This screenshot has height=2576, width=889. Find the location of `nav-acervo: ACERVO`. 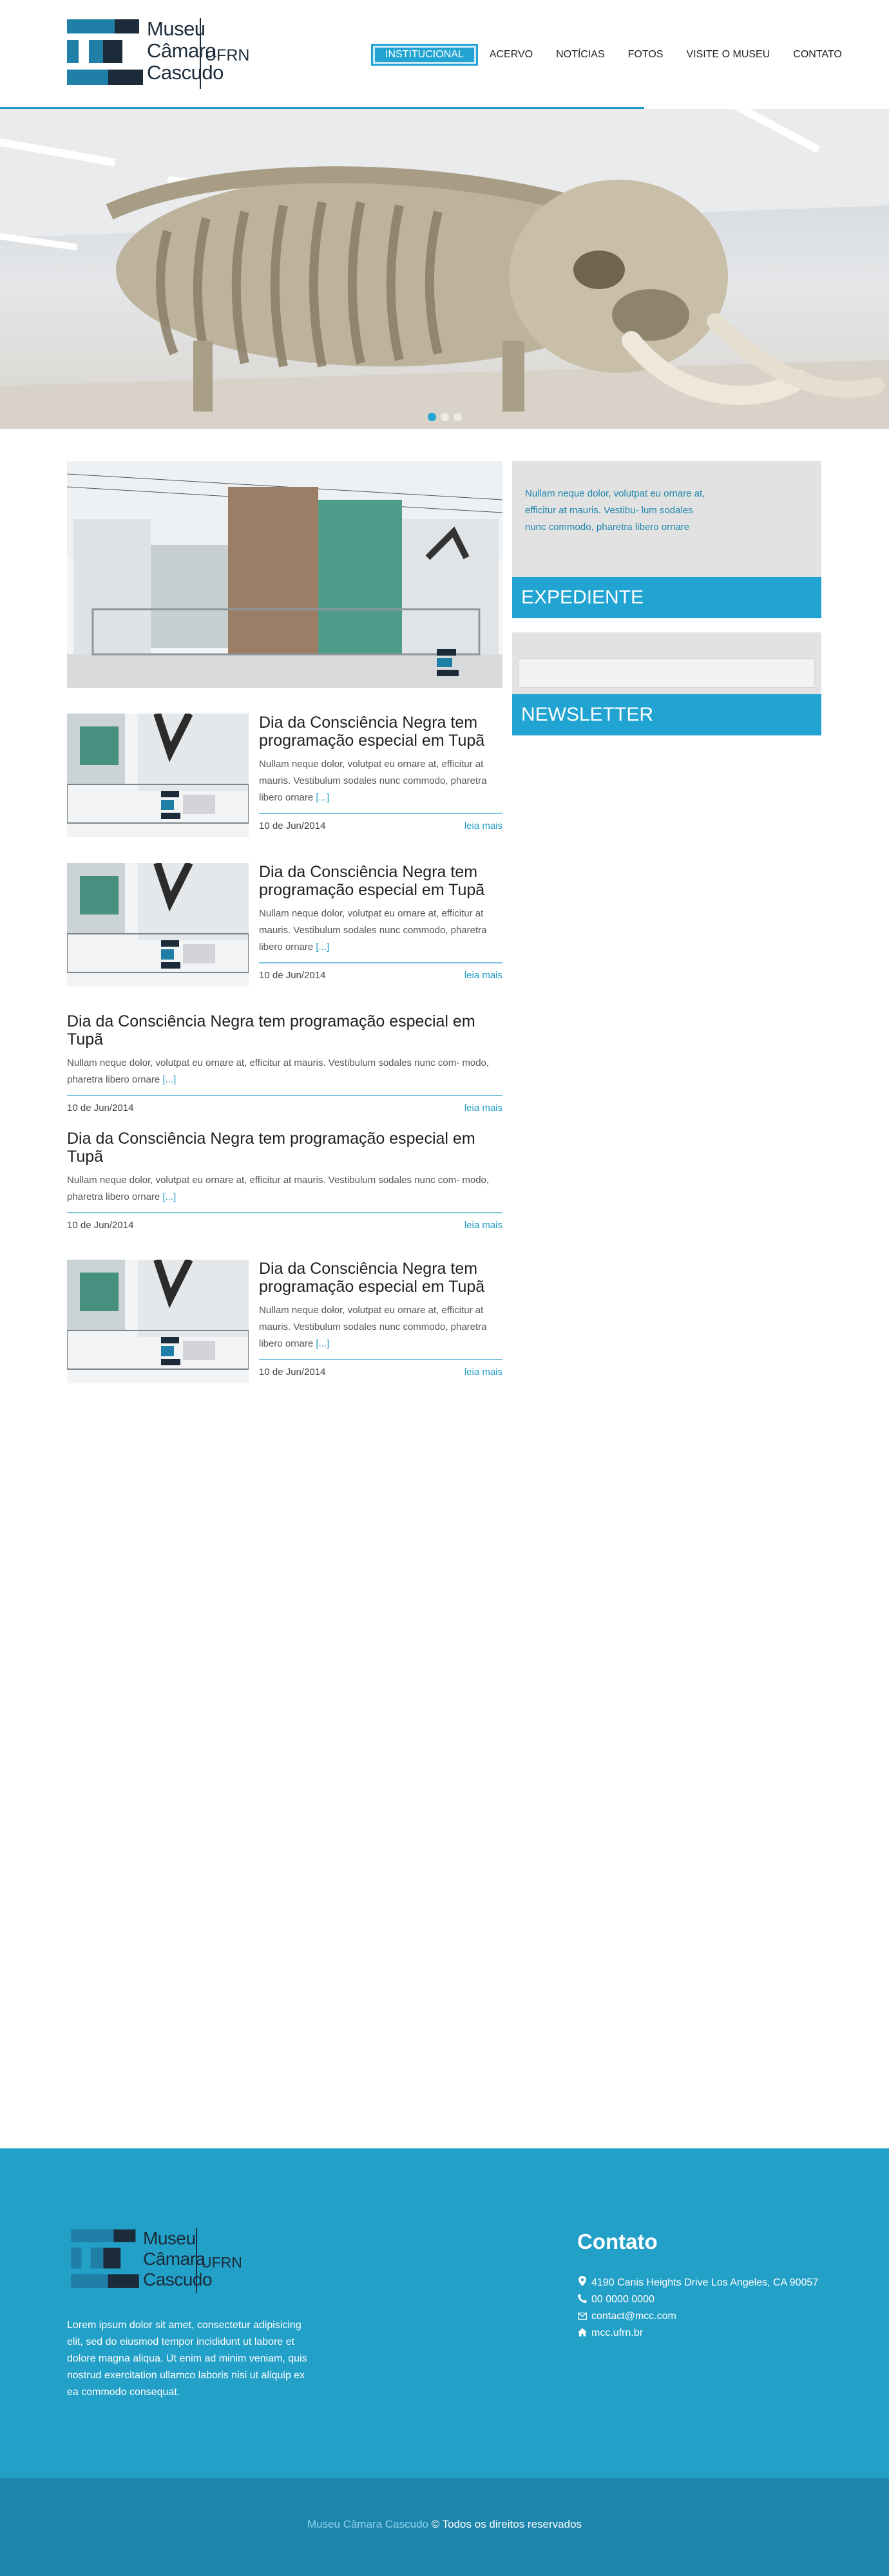

nav-acervo: ACERVO is located at coordinates (511, 55).